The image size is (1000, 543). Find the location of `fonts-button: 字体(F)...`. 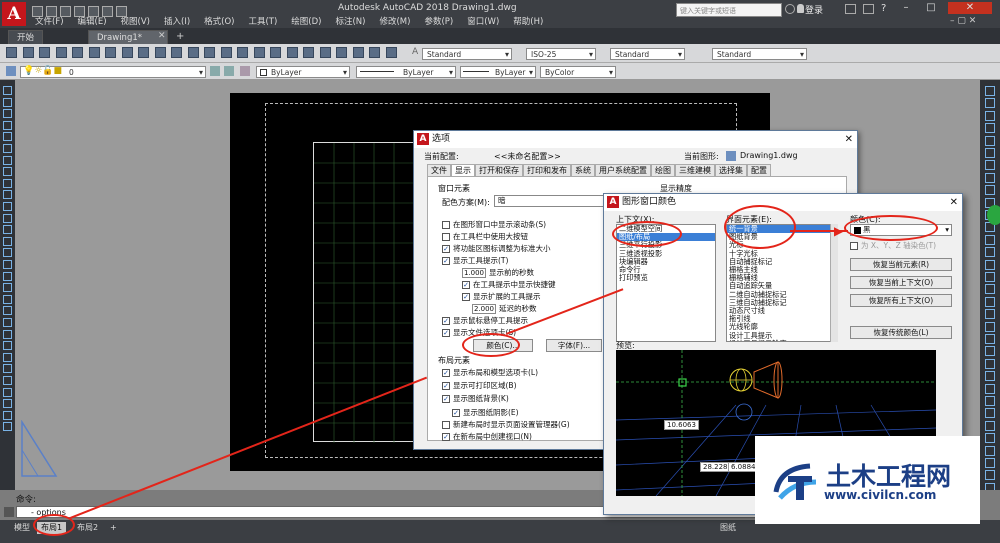

fonts-button: 字体(F)... is located at coordinates (574, 345).